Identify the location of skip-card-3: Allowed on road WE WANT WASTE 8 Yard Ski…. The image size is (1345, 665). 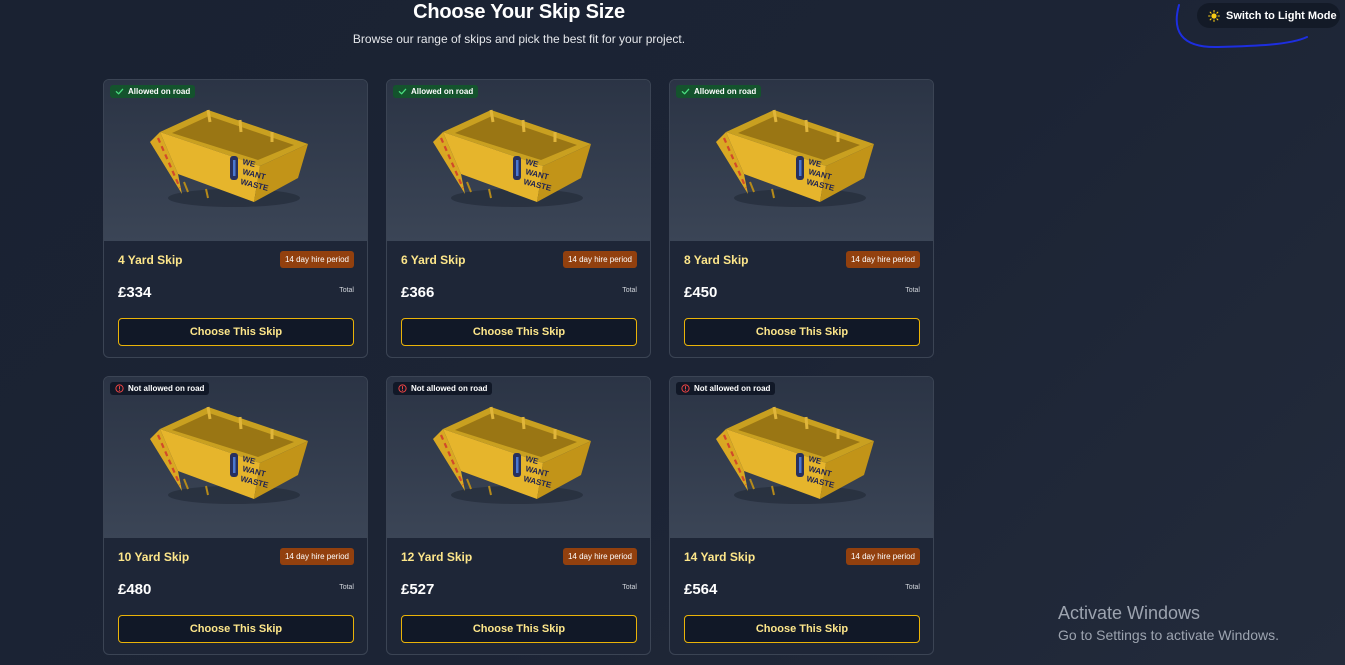
(801, 218).